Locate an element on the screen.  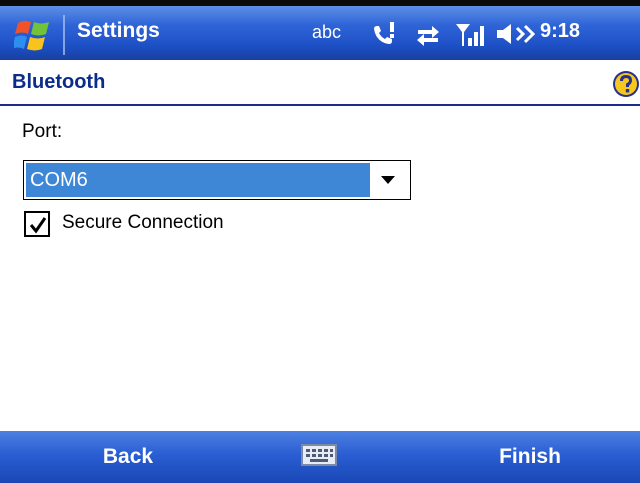
softkey-bar: Back Finish is located at coordinates (320, 457).